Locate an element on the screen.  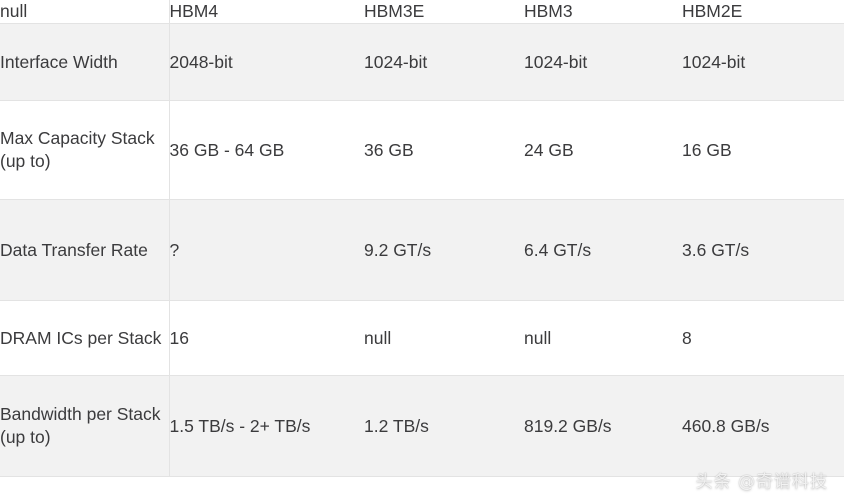
cell-interface-width-hbm4: 2048-bit is located at coordinates (266, 62).